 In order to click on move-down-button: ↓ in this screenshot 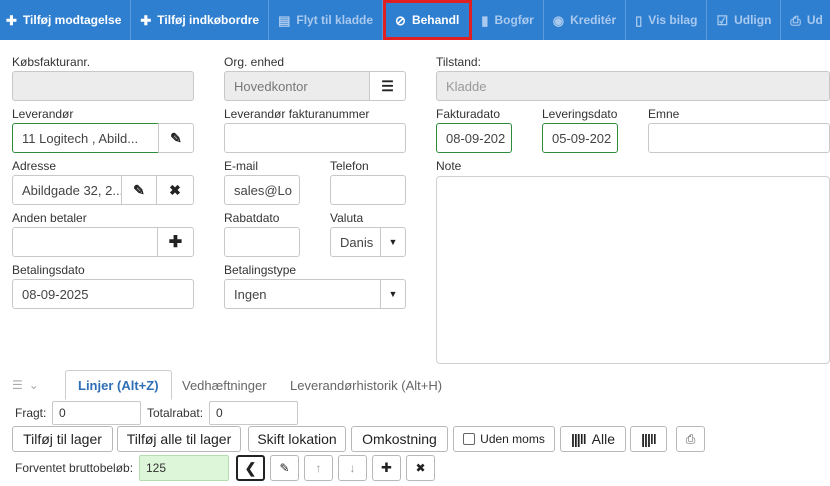, I will do `click(352, 468)`.